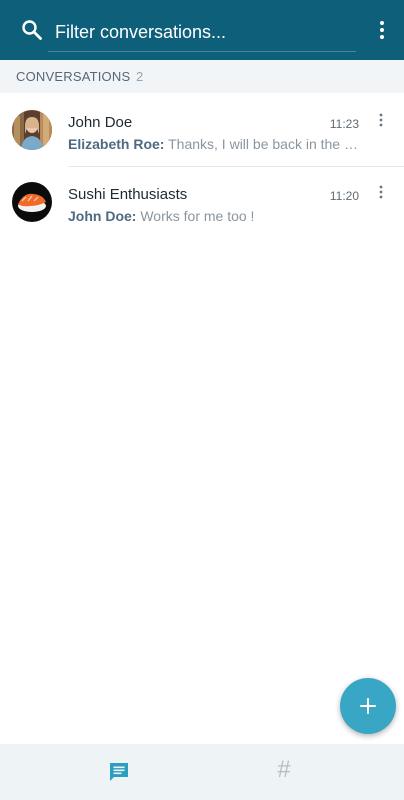 This screenshot has height=800, width=404. Describe the element at coordinates (197, 216) in the screenshot. I see `message-text: Works for me too !` at that location.